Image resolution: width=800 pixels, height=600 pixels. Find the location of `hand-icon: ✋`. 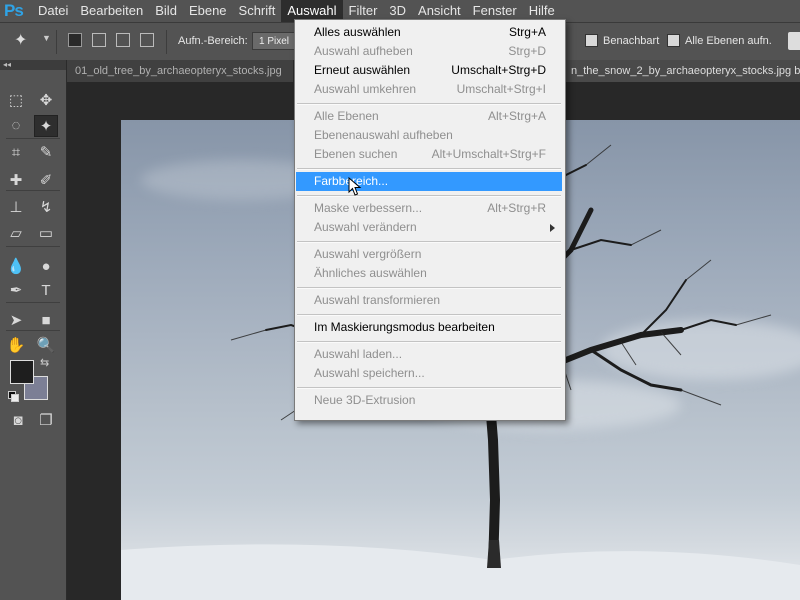

hand-icon: ✋ is located at coordinates (16, 346).